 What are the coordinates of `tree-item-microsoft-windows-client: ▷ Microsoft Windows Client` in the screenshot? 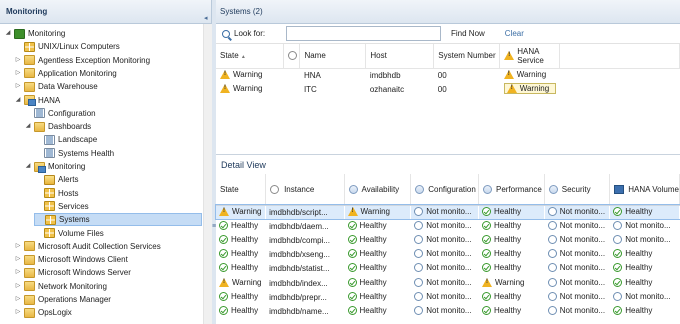 It's located at (71, 259).